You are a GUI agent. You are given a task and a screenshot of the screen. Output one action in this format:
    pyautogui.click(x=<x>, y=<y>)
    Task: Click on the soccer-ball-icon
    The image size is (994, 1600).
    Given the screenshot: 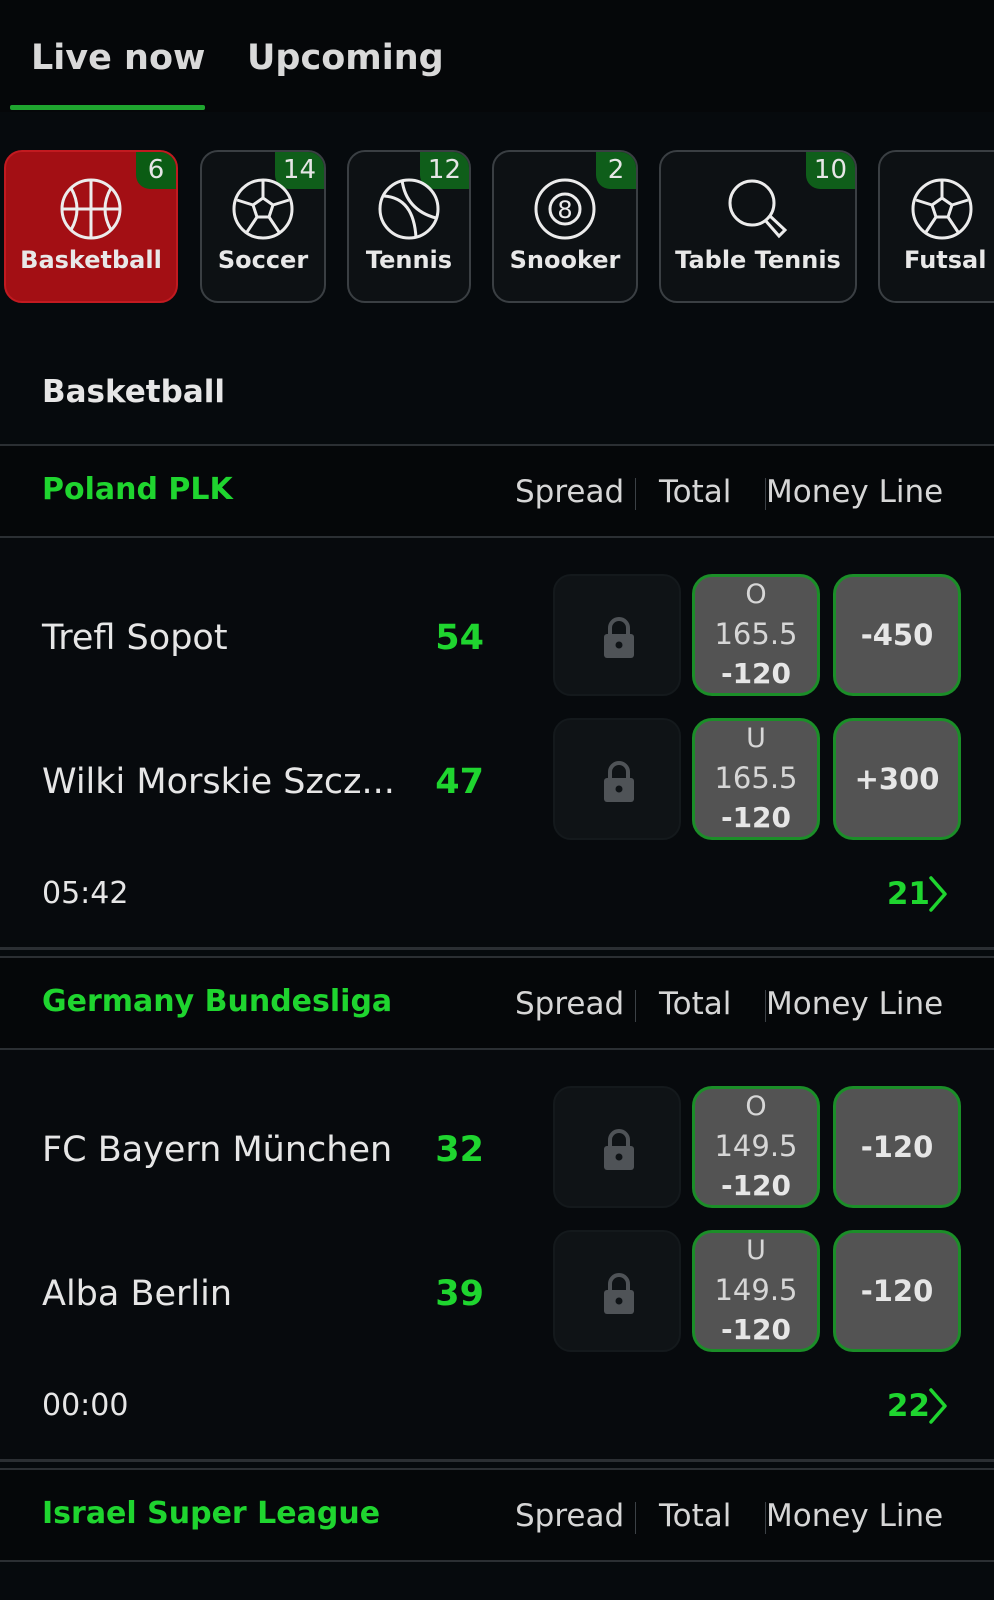 What is the action you would take?
    pyautogui.click(x=263, y=209)
    